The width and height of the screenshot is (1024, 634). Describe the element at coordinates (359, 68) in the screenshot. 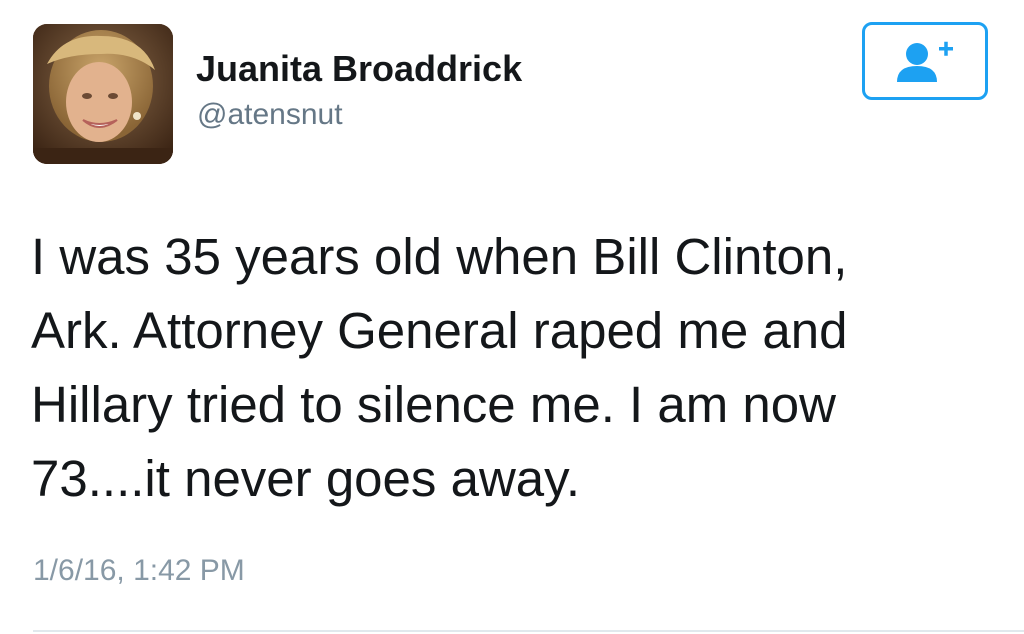

I see `display-name: Juanita Broaddrick` at that location.